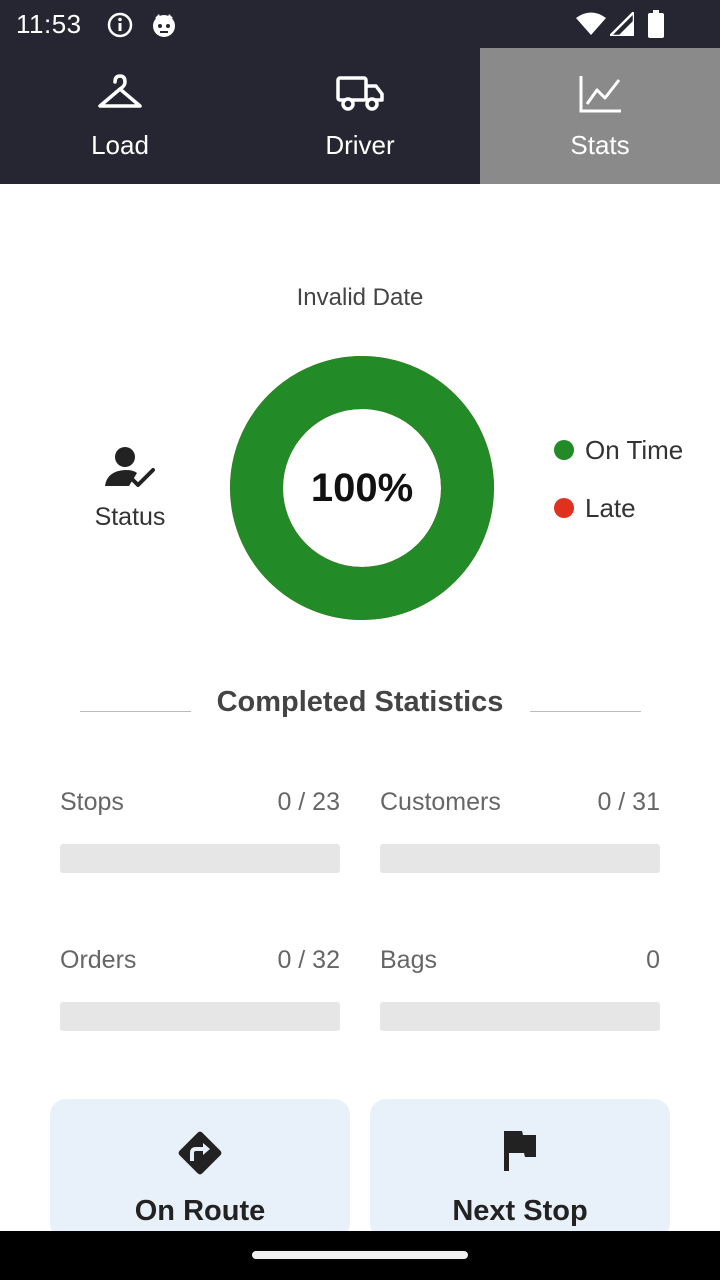 The image size is (720, 1280). I want to click on cat-face-icon, so click(164, 27).